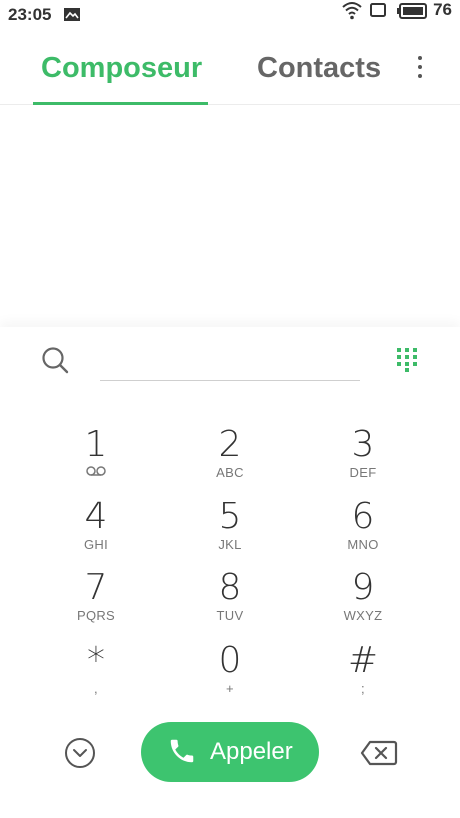  Describe the element at coordinates (363, 516) in the screenshot. I see `key-digit: 6` at that location.